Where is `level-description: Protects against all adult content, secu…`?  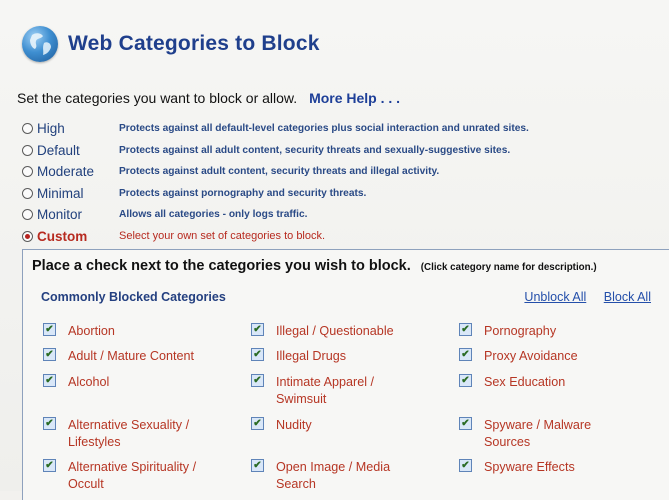 level-description: Protects against all adult content, secu… is located at coordinates (315, 150).